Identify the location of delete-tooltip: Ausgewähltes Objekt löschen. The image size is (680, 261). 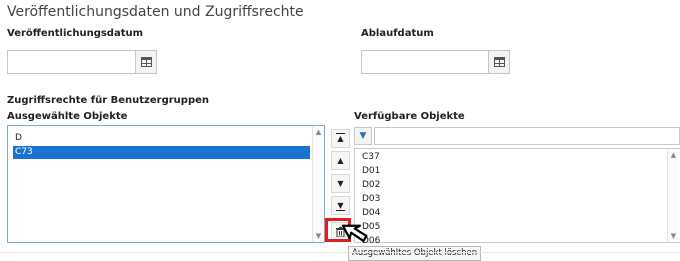
(415, 253).